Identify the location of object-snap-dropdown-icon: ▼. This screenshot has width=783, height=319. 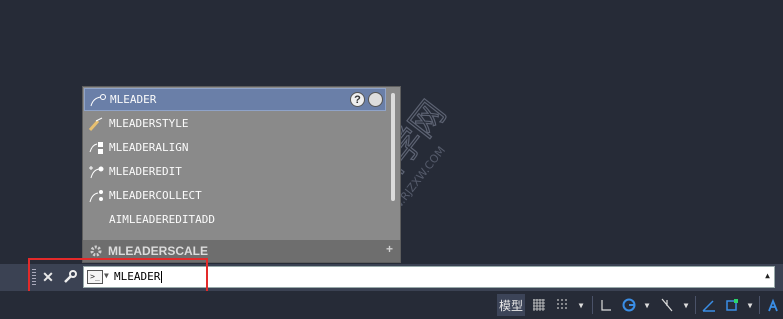
(750, 305).